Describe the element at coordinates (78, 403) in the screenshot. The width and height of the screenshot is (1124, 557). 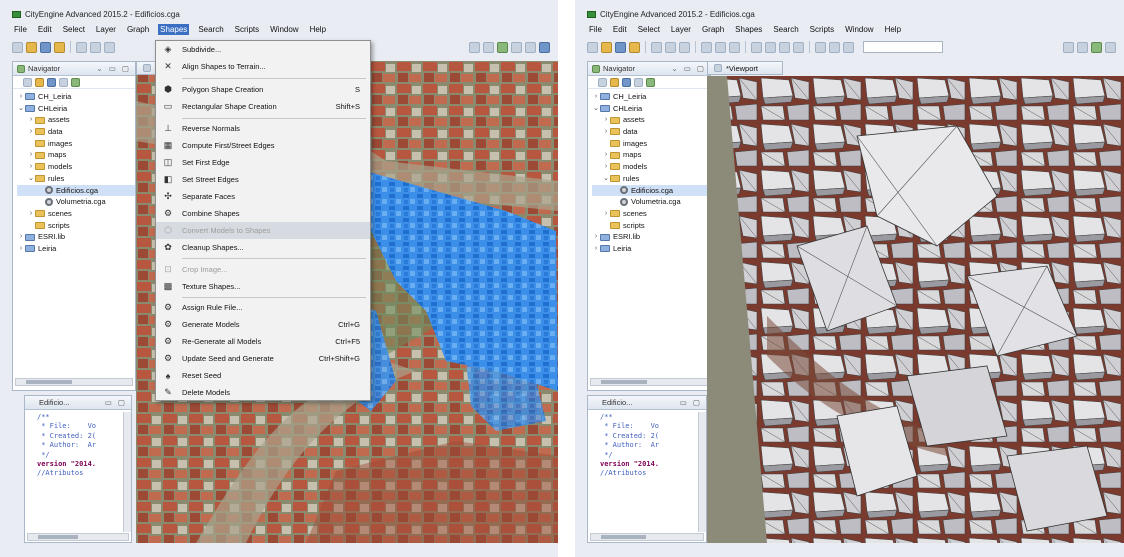
I see `editor-tab: Edificio... ▭ ▢` at that location.